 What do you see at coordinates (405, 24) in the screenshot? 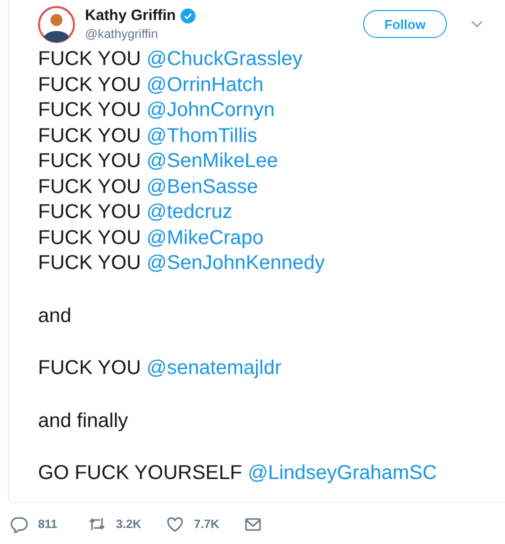
I see `follow-button: Follow` at bounding box center [405, 24].